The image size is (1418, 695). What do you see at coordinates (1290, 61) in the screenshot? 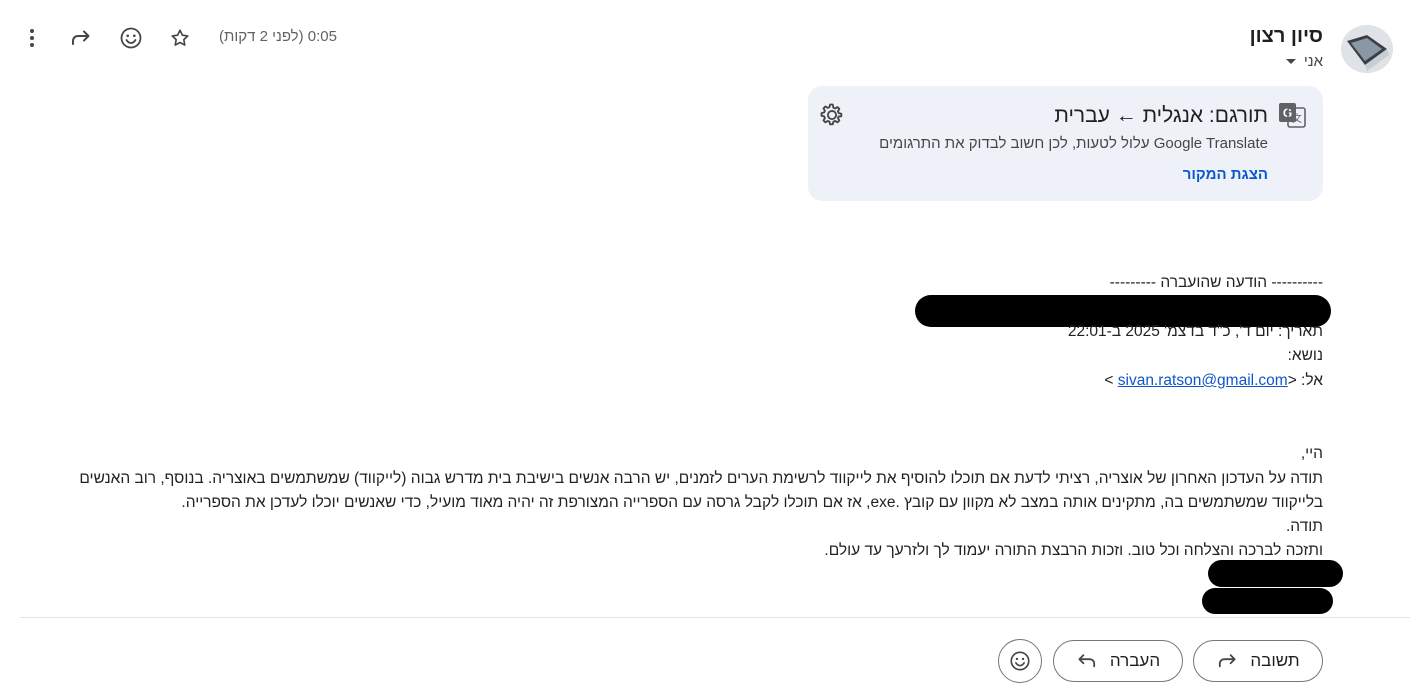
I see `chevron-down-icon` at bounding box center [1290, 61].